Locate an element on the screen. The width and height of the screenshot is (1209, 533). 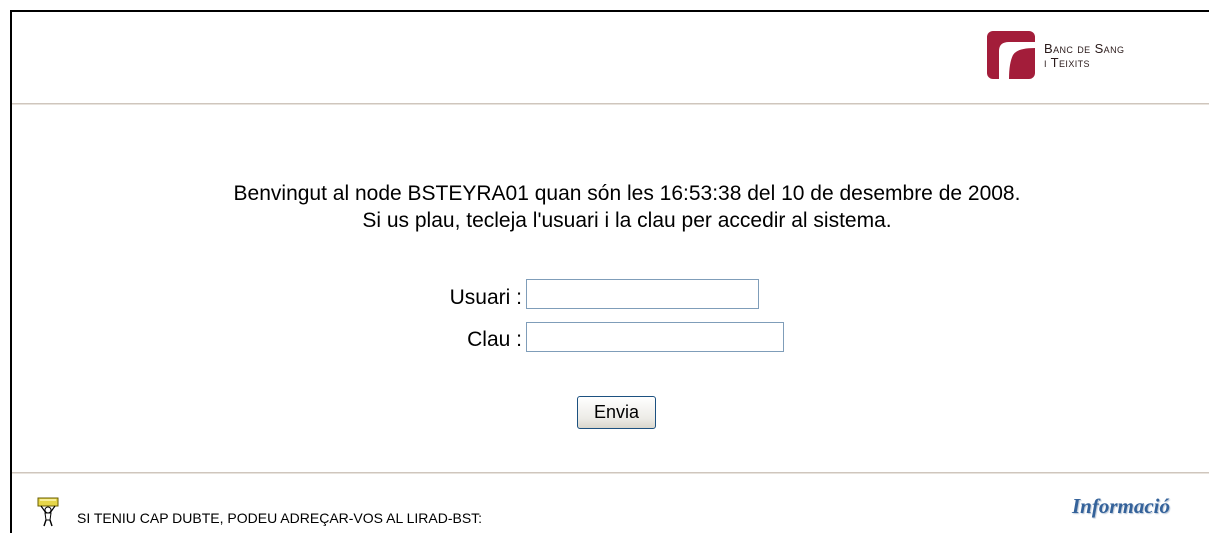
password-label: Clau : is located at coordinates (494, 339).